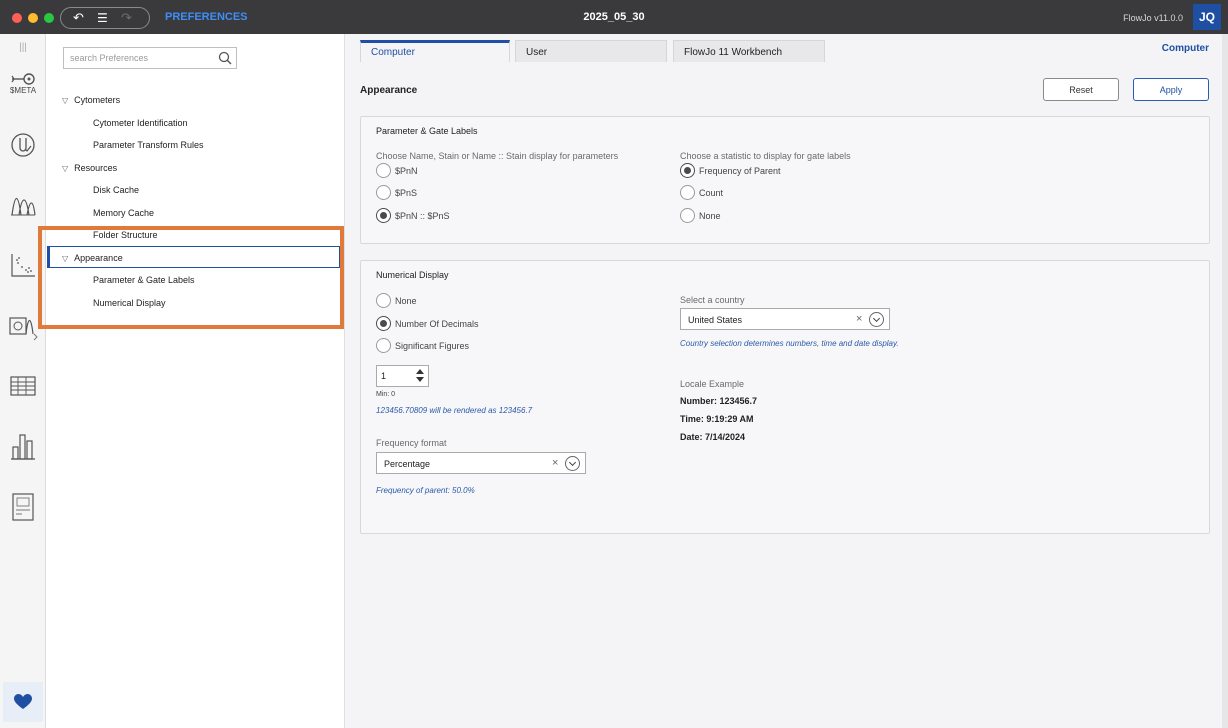 This screenshot has width=1228, height=728. I want to click on country-label: Select a country, so click(712, 300).